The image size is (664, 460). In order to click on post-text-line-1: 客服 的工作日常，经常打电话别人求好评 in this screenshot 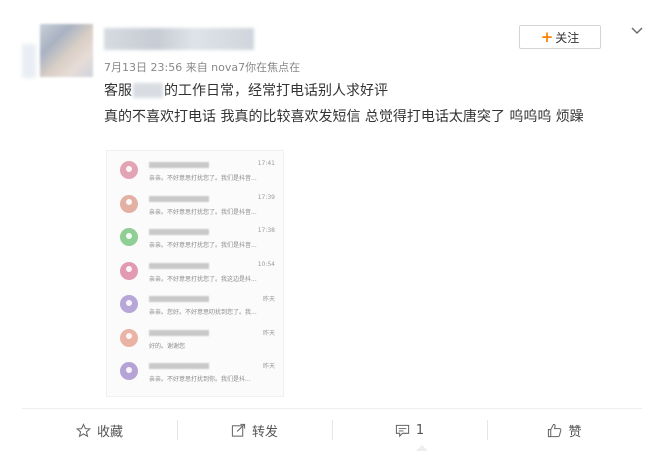, I will do `click(246, 90)`.